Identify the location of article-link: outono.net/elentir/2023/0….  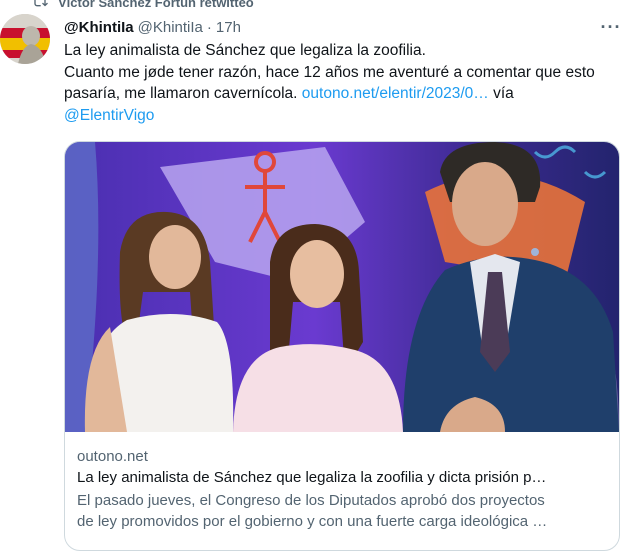
(395, 93).